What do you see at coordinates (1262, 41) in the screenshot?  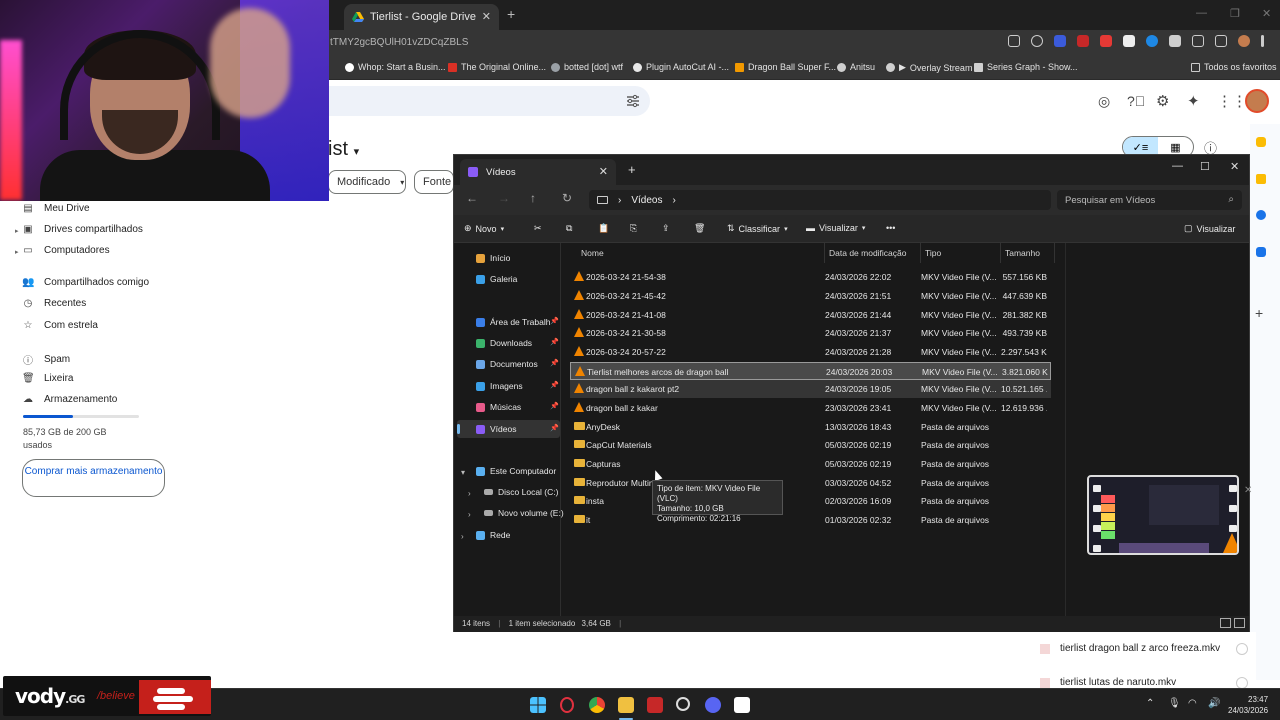 I see `menu-icon` at bounding box center [1262, 41].